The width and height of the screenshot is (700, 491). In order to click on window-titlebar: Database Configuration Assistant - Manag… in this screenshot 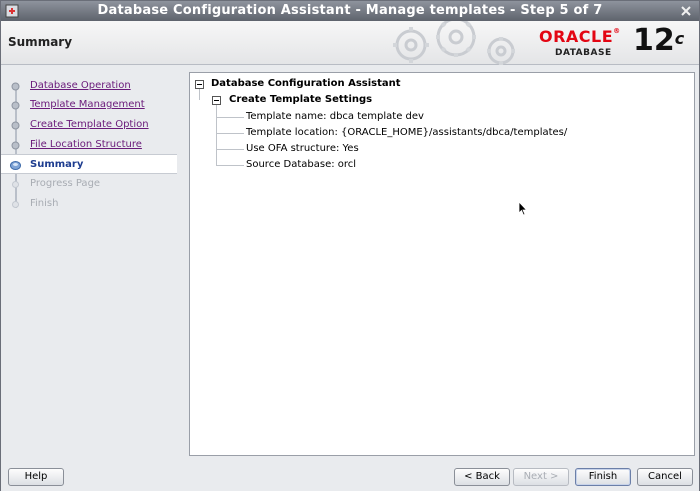, I will do `click(350, 11)`.